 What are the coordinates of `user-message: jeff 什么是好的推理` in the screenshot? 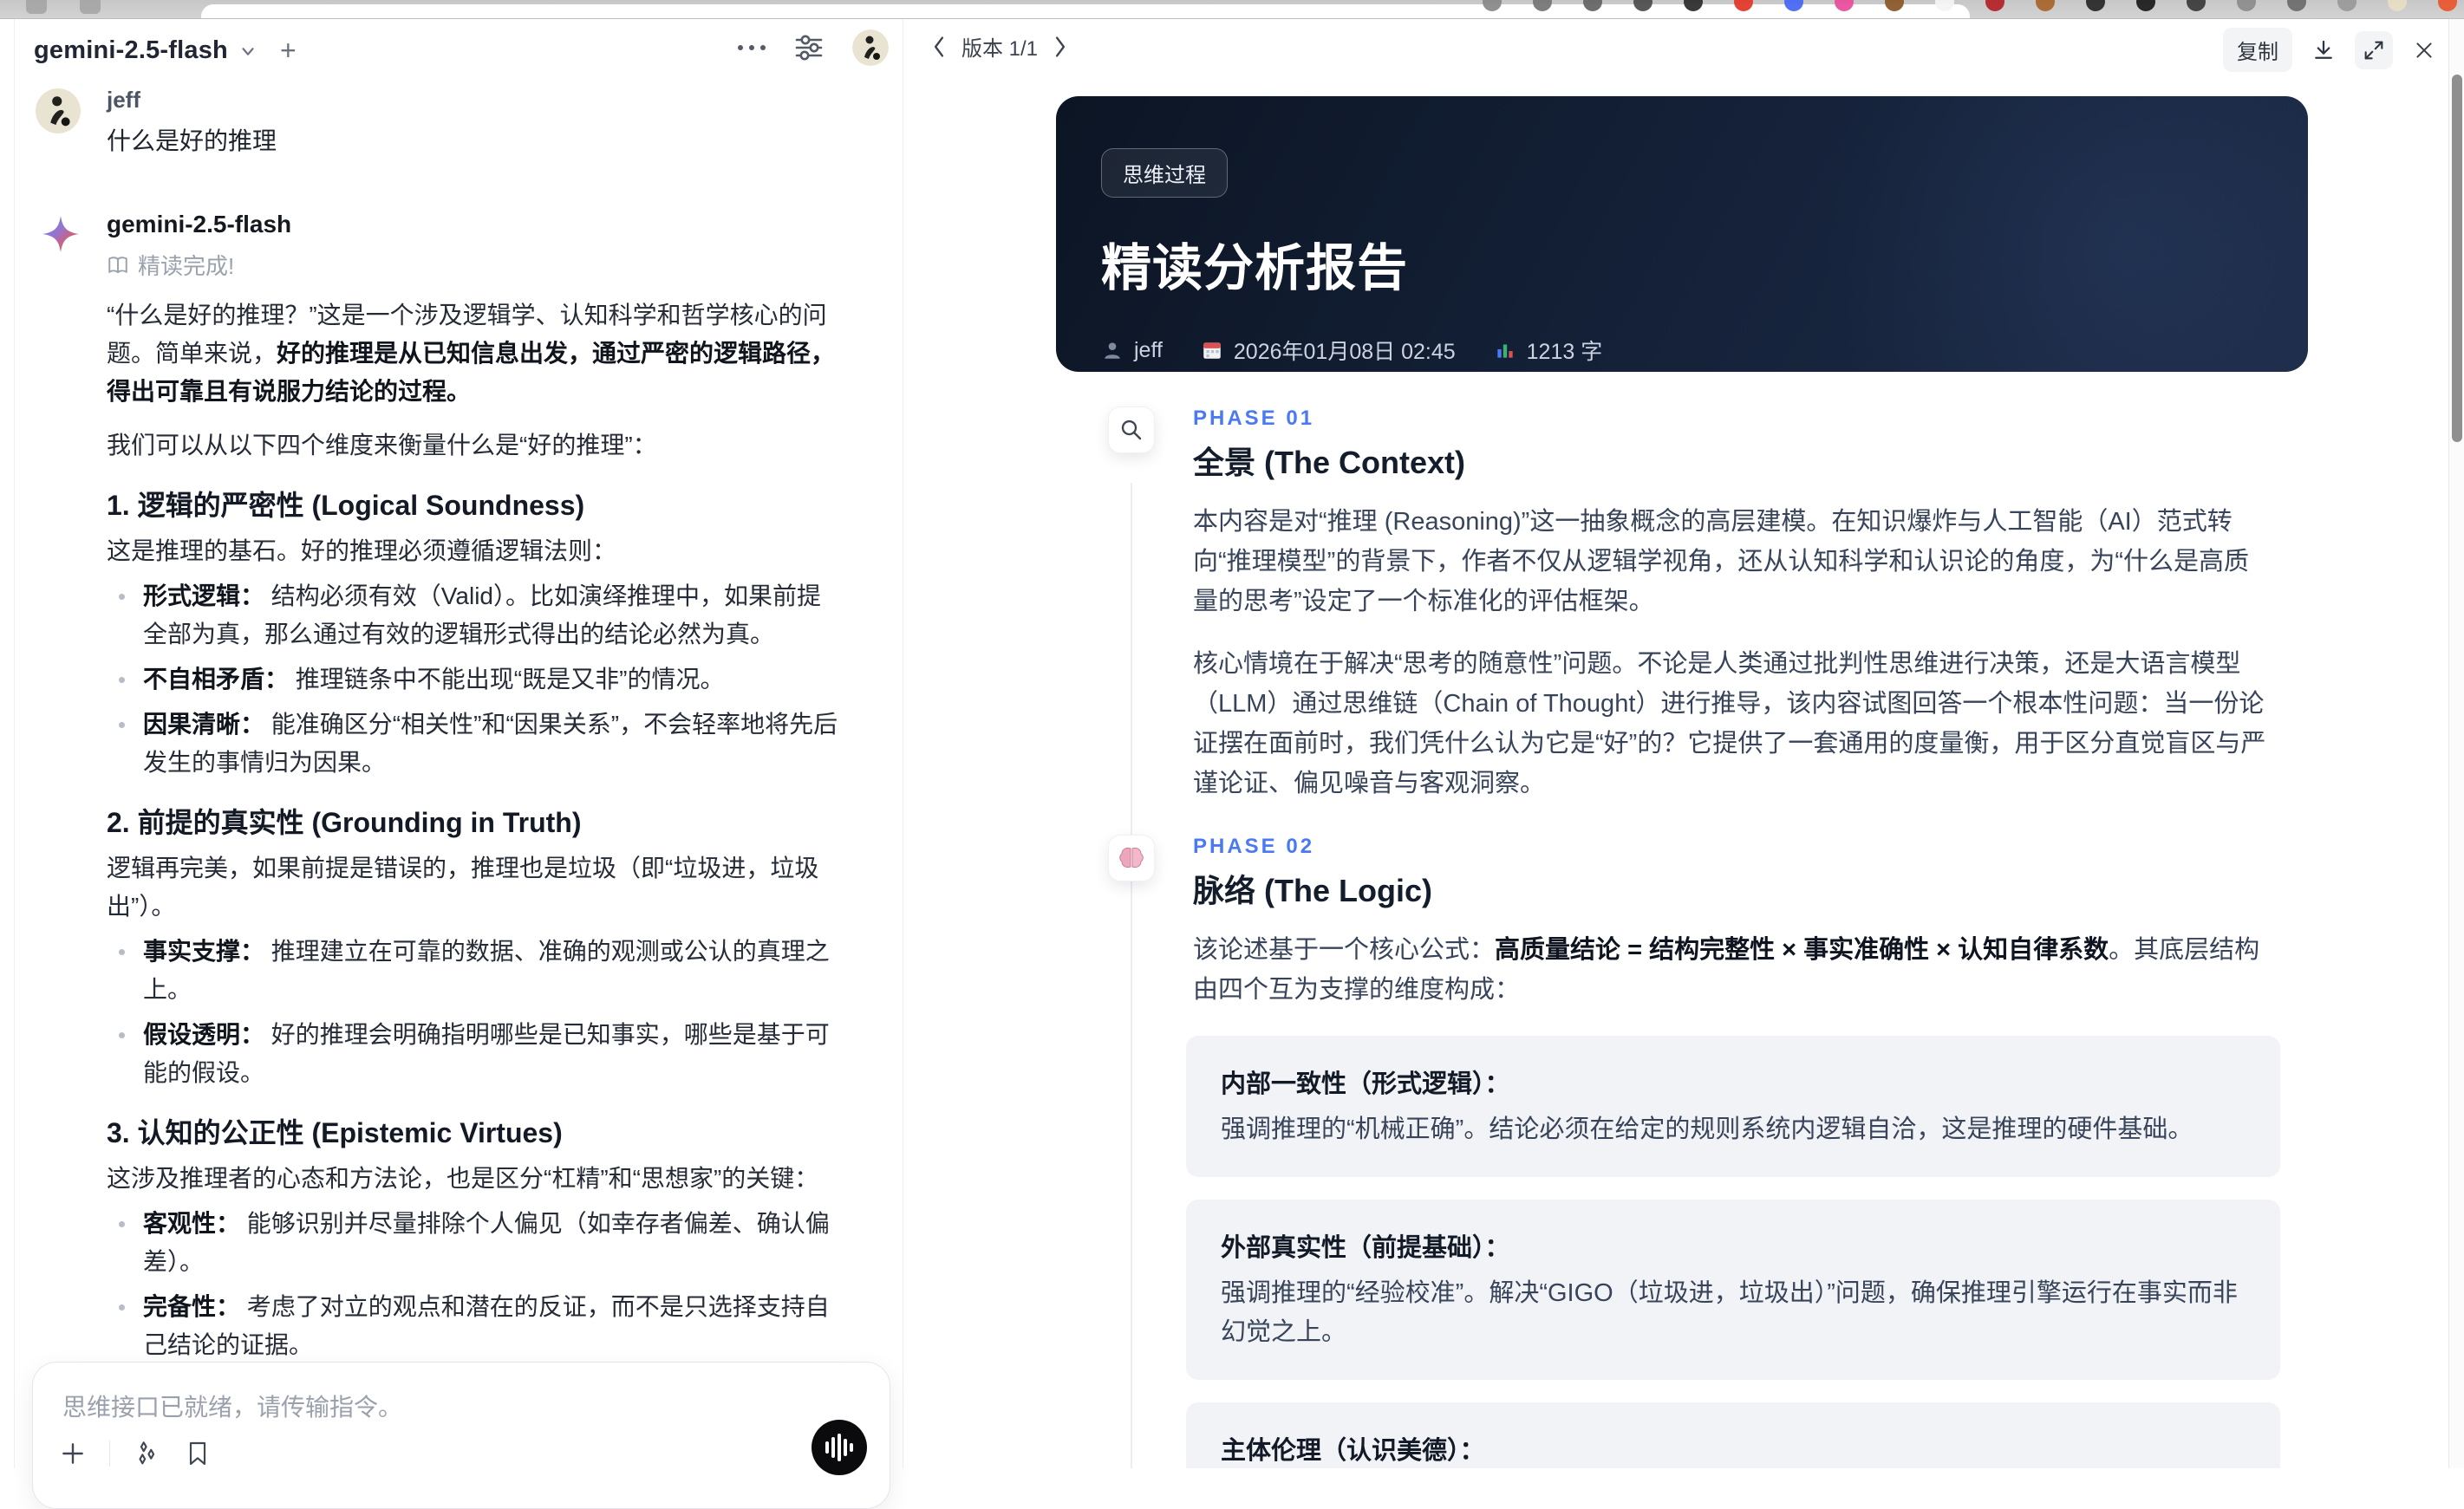 It's located at (439, 123).